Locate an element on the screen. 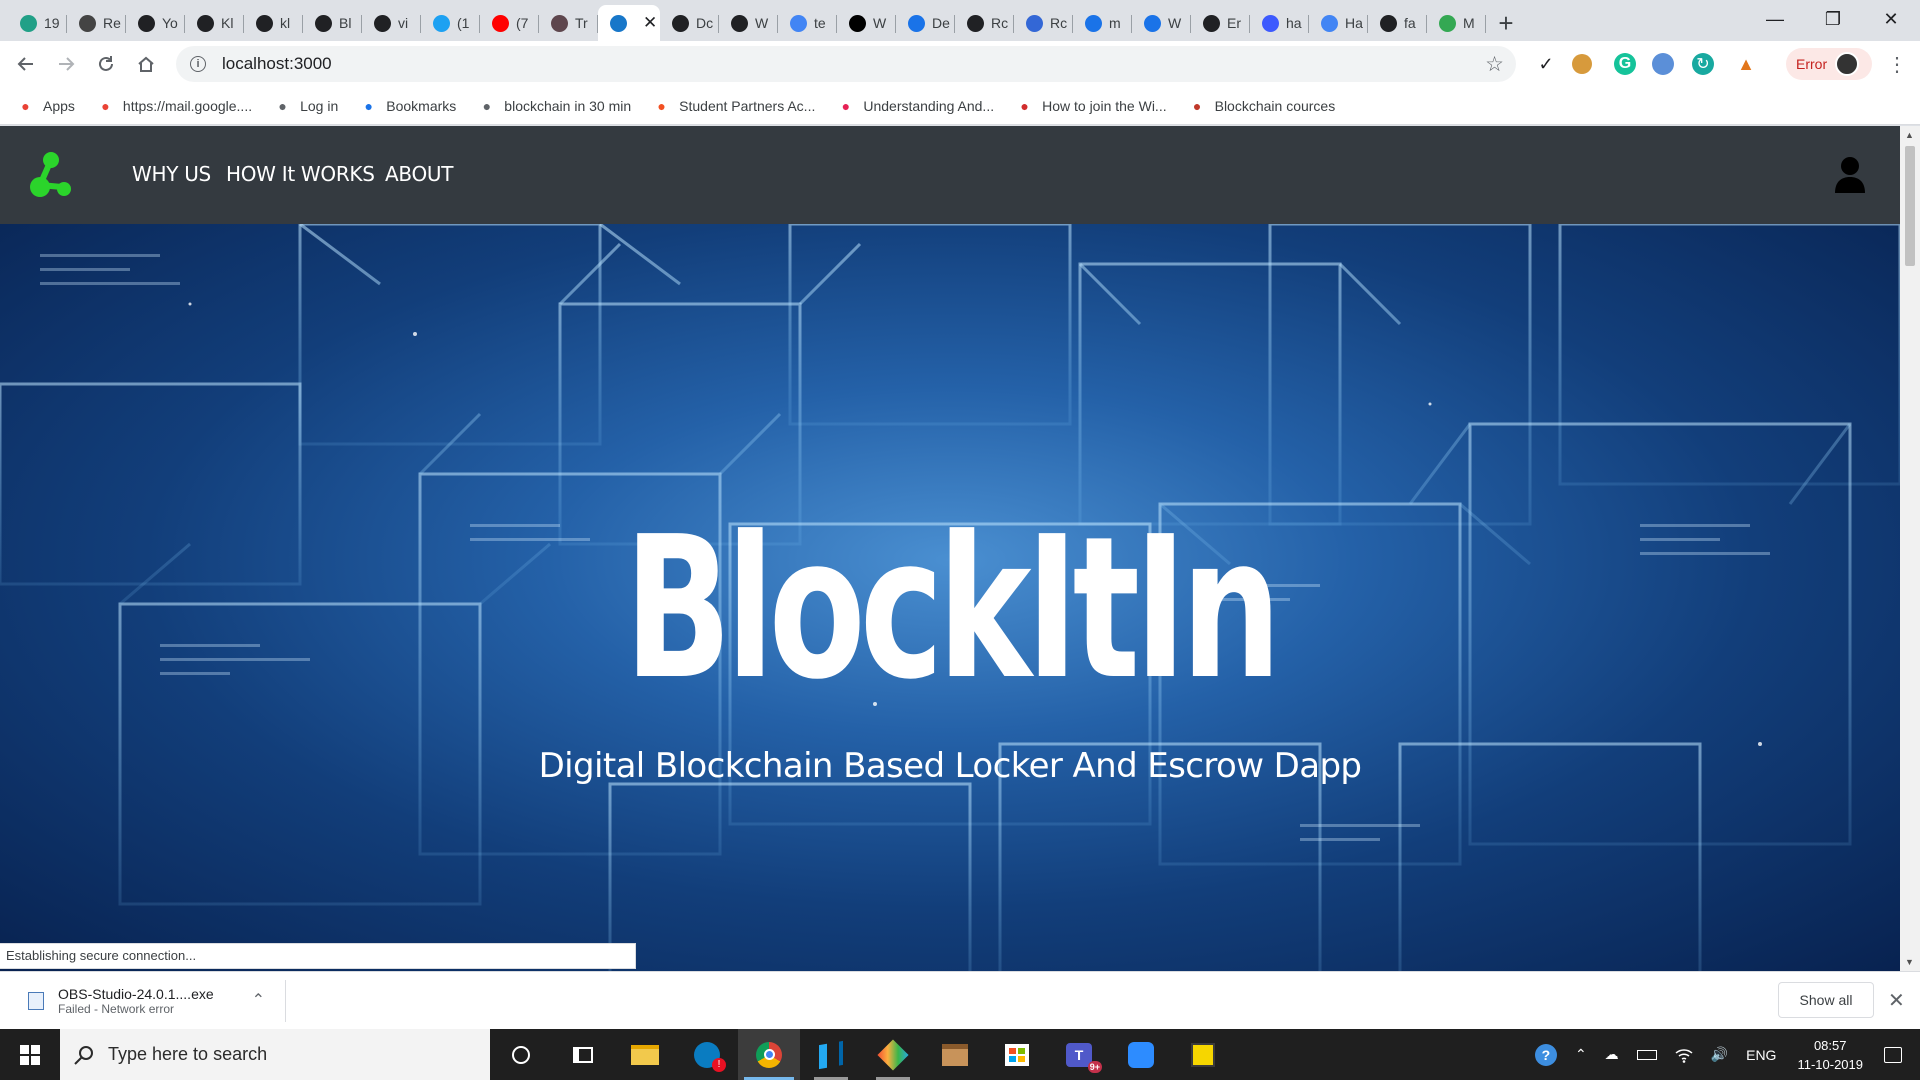 The width and height of the screenshot is (1920, 1080). chevron-up-icon: ⌃ is located at coordinates (258, 1000).